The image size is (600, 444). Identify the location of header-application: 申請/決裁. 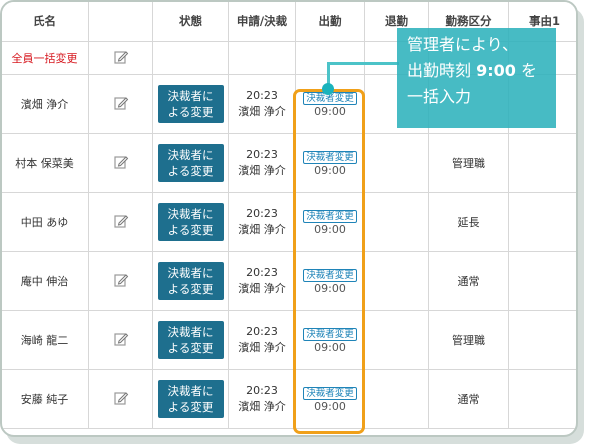
(262, 22).